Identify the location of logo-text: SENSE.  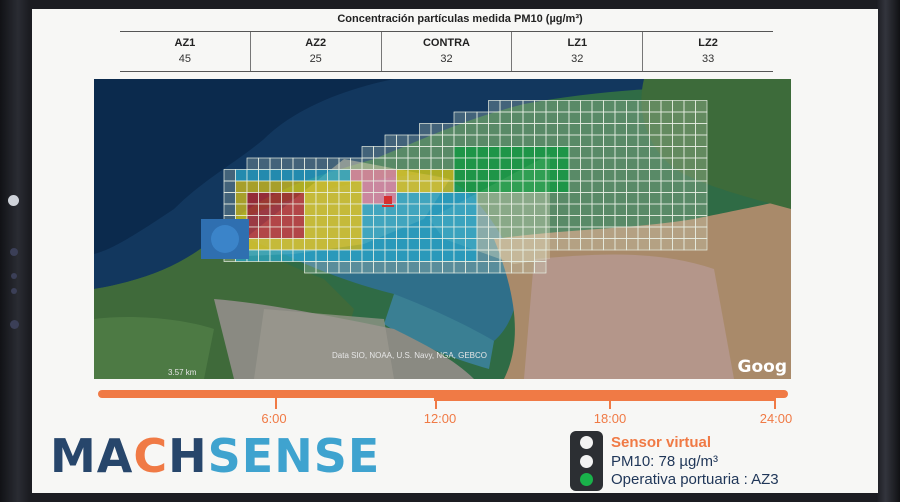
(294, 456).